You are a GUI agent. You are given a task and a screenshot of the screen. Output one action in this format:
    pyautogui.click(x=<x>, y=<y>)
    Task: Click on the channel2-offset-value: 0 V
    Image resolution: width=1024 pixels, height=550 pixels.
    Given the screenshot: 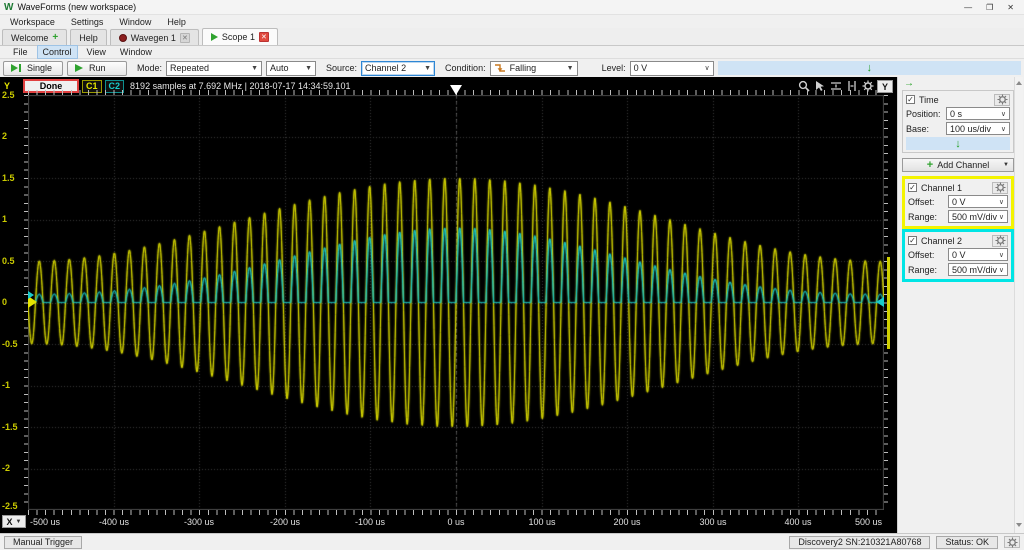 What is the action you would take?
    pyautogui.click(x=959, y=254)
    